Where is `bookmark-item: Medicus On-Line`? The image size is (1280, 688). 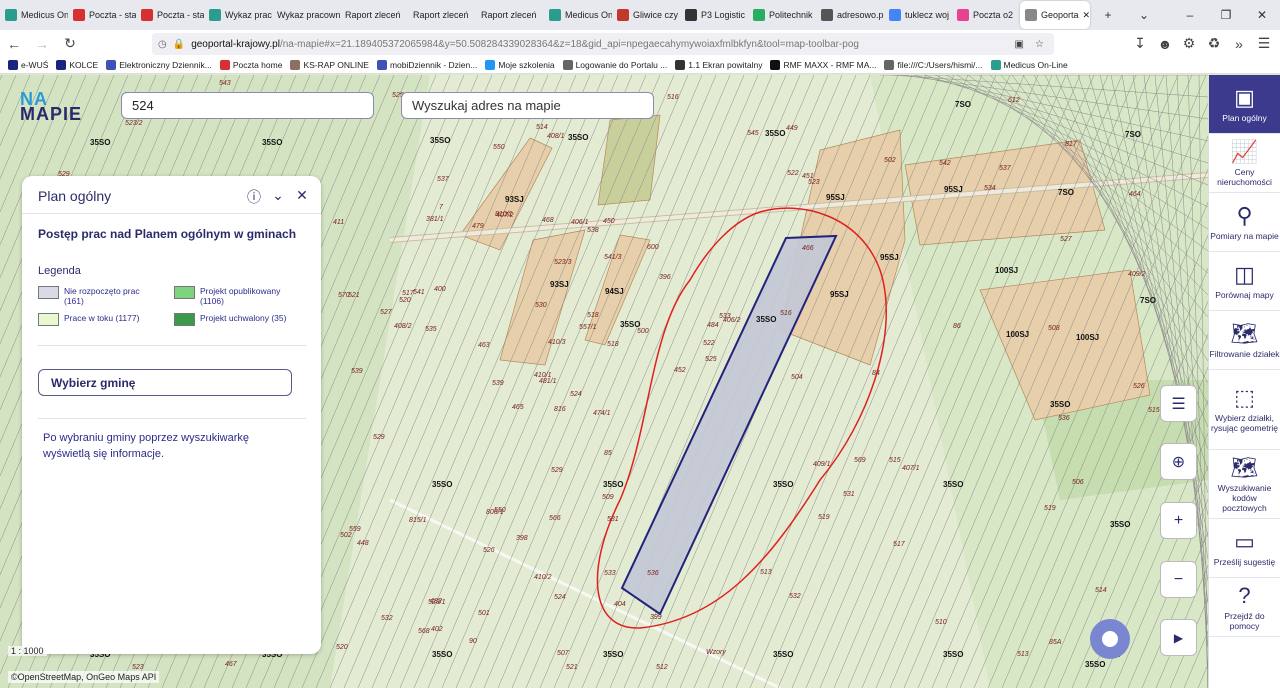 bookmark-item: Medicus On-Line is located at coordinates (1029, 65).